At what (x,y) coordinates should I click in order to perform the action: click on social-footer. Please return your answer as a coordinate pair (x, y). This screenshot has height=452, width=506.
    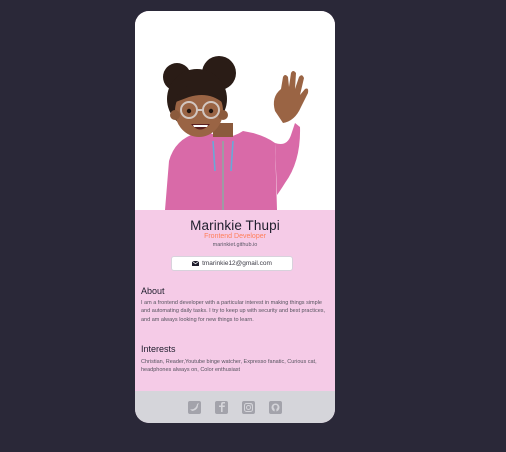
    Looking at the image, I should click on (235, 407).